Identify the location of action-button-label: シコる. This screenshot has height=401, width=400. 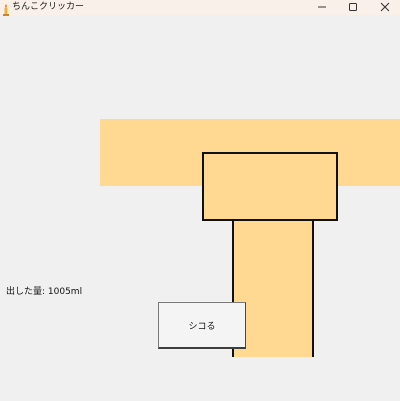
(202, 326).